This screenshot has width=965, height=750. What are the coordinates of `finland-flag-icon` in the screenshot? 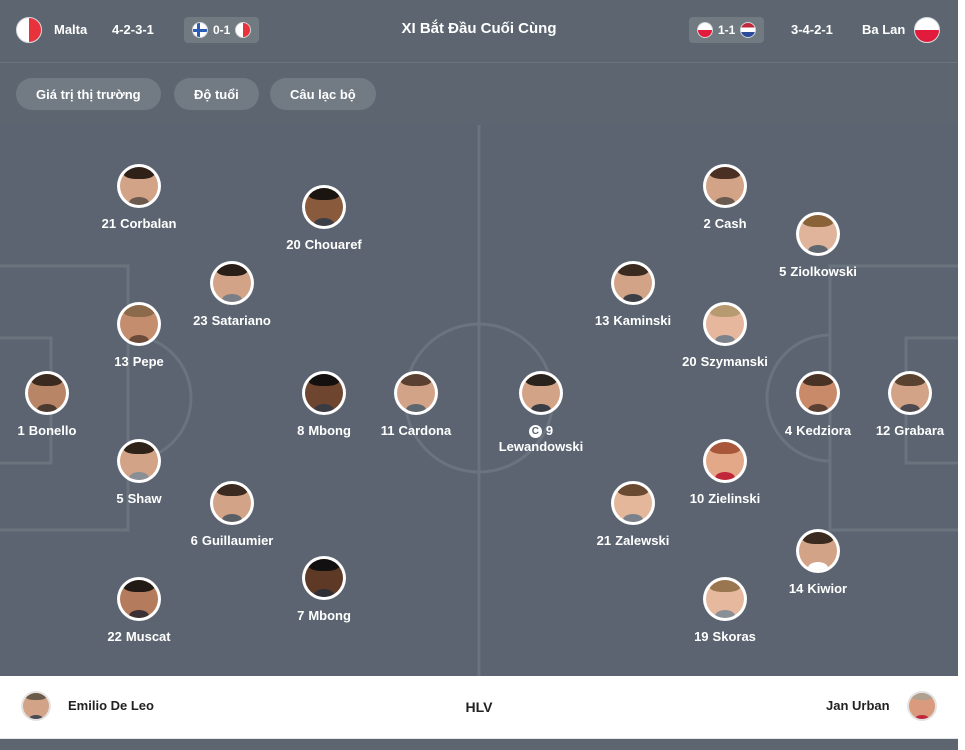 It's located at (200, 30).